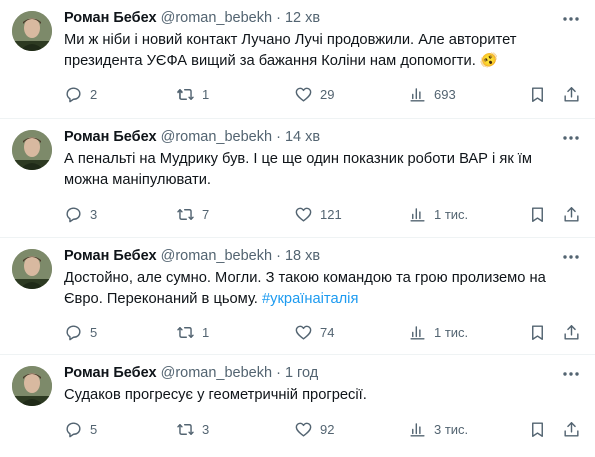 Image resolution: width=595 pixels, height=457 pixels. What do you see at coordinates (451, 429) in the screenshot?
I see `views-count: 3 тис.` at bounding box center [451, 429].